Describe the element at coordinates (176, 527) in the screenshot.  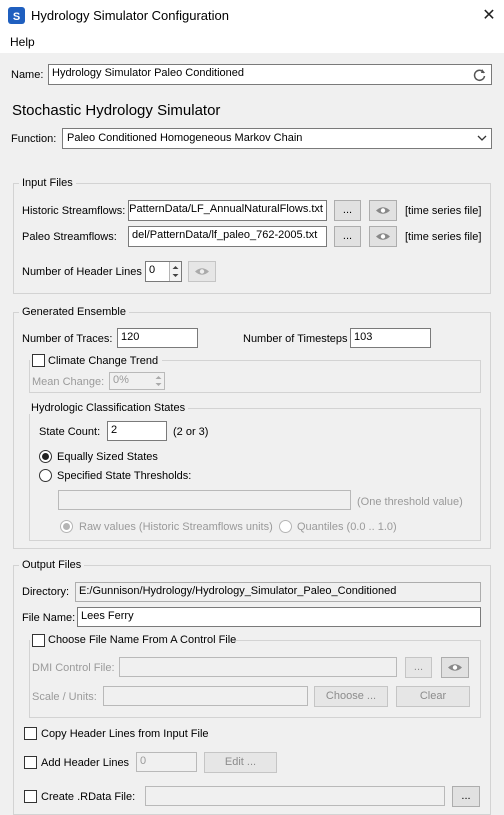
I see `raw-values-label: Raw values (Historic Streamflows units)` at that location.